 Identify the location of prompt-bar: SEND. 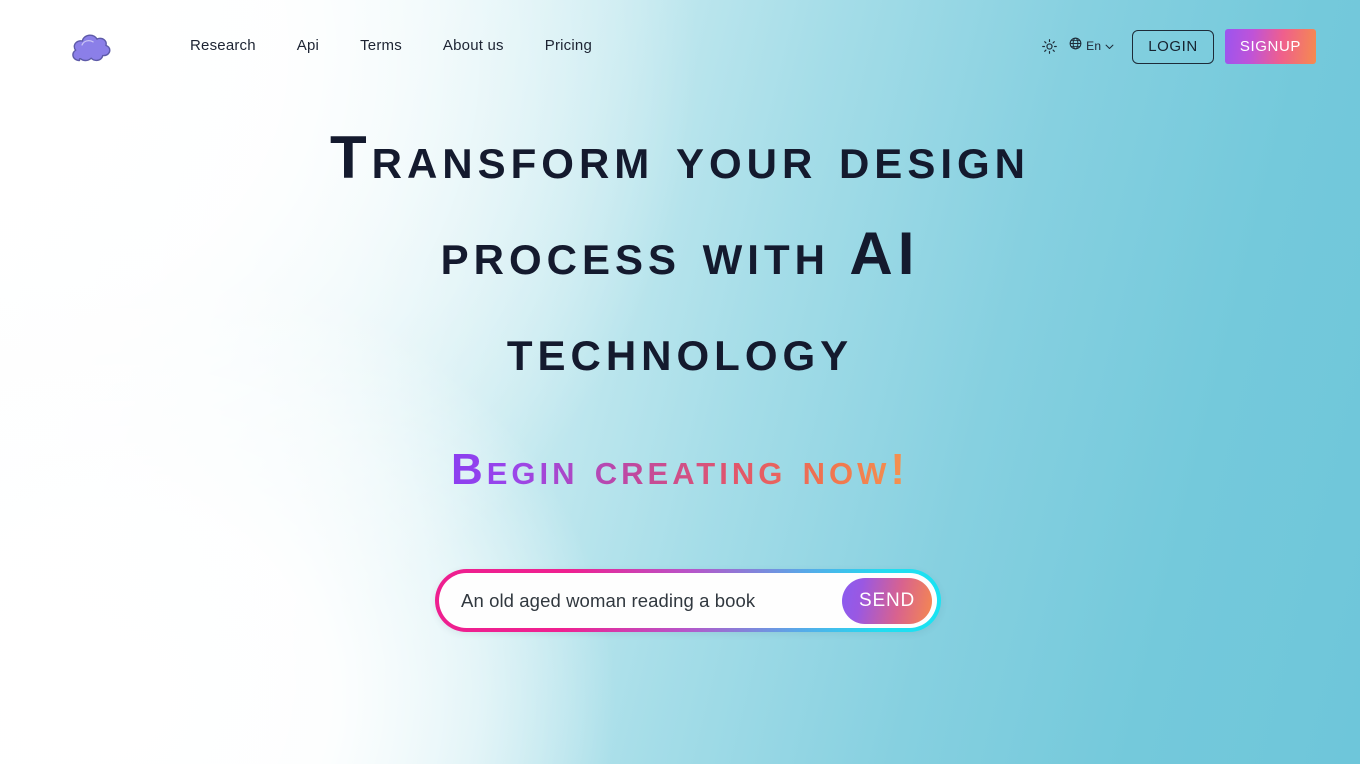
(688, 600).